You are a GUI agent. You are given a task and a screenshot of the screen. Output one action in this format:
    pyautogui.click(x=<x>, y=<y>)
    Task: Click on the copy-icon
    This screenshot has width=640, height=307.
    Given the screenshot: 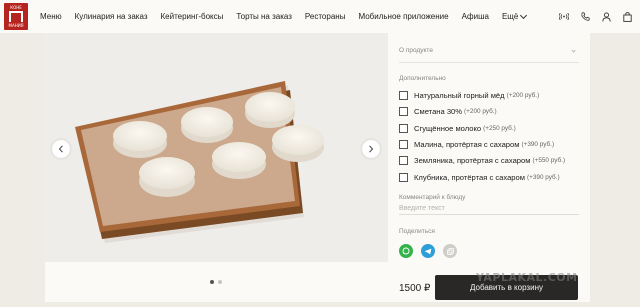 What is the action you would take?
    pyautogui.click(x=450, y=251)
    